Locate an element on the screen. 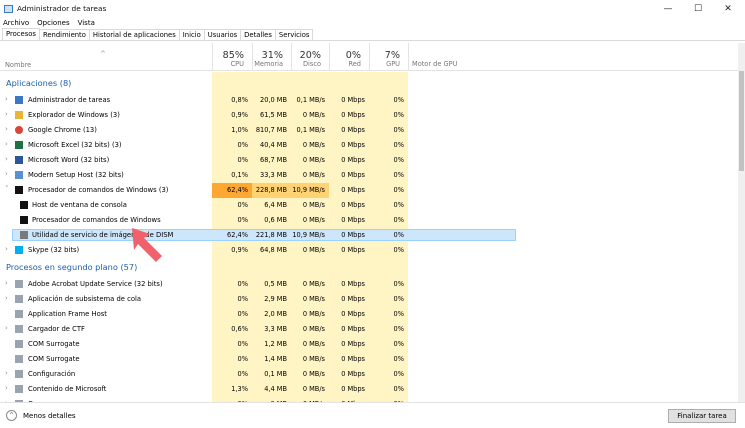  chrome-icon is located at coordinates (19, 130).